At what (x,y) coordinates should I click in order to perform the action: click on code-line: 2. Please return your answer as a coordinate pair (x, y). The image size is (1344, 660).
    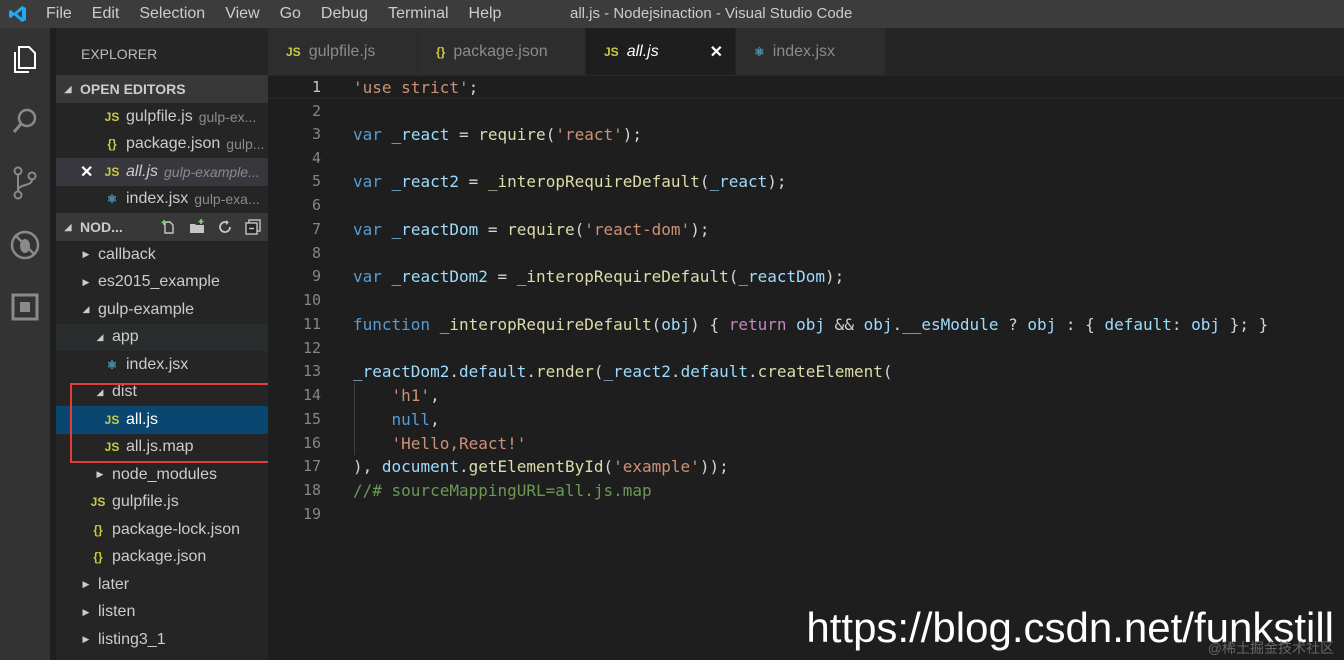
    Looking at the image, I should click on (806, 111).